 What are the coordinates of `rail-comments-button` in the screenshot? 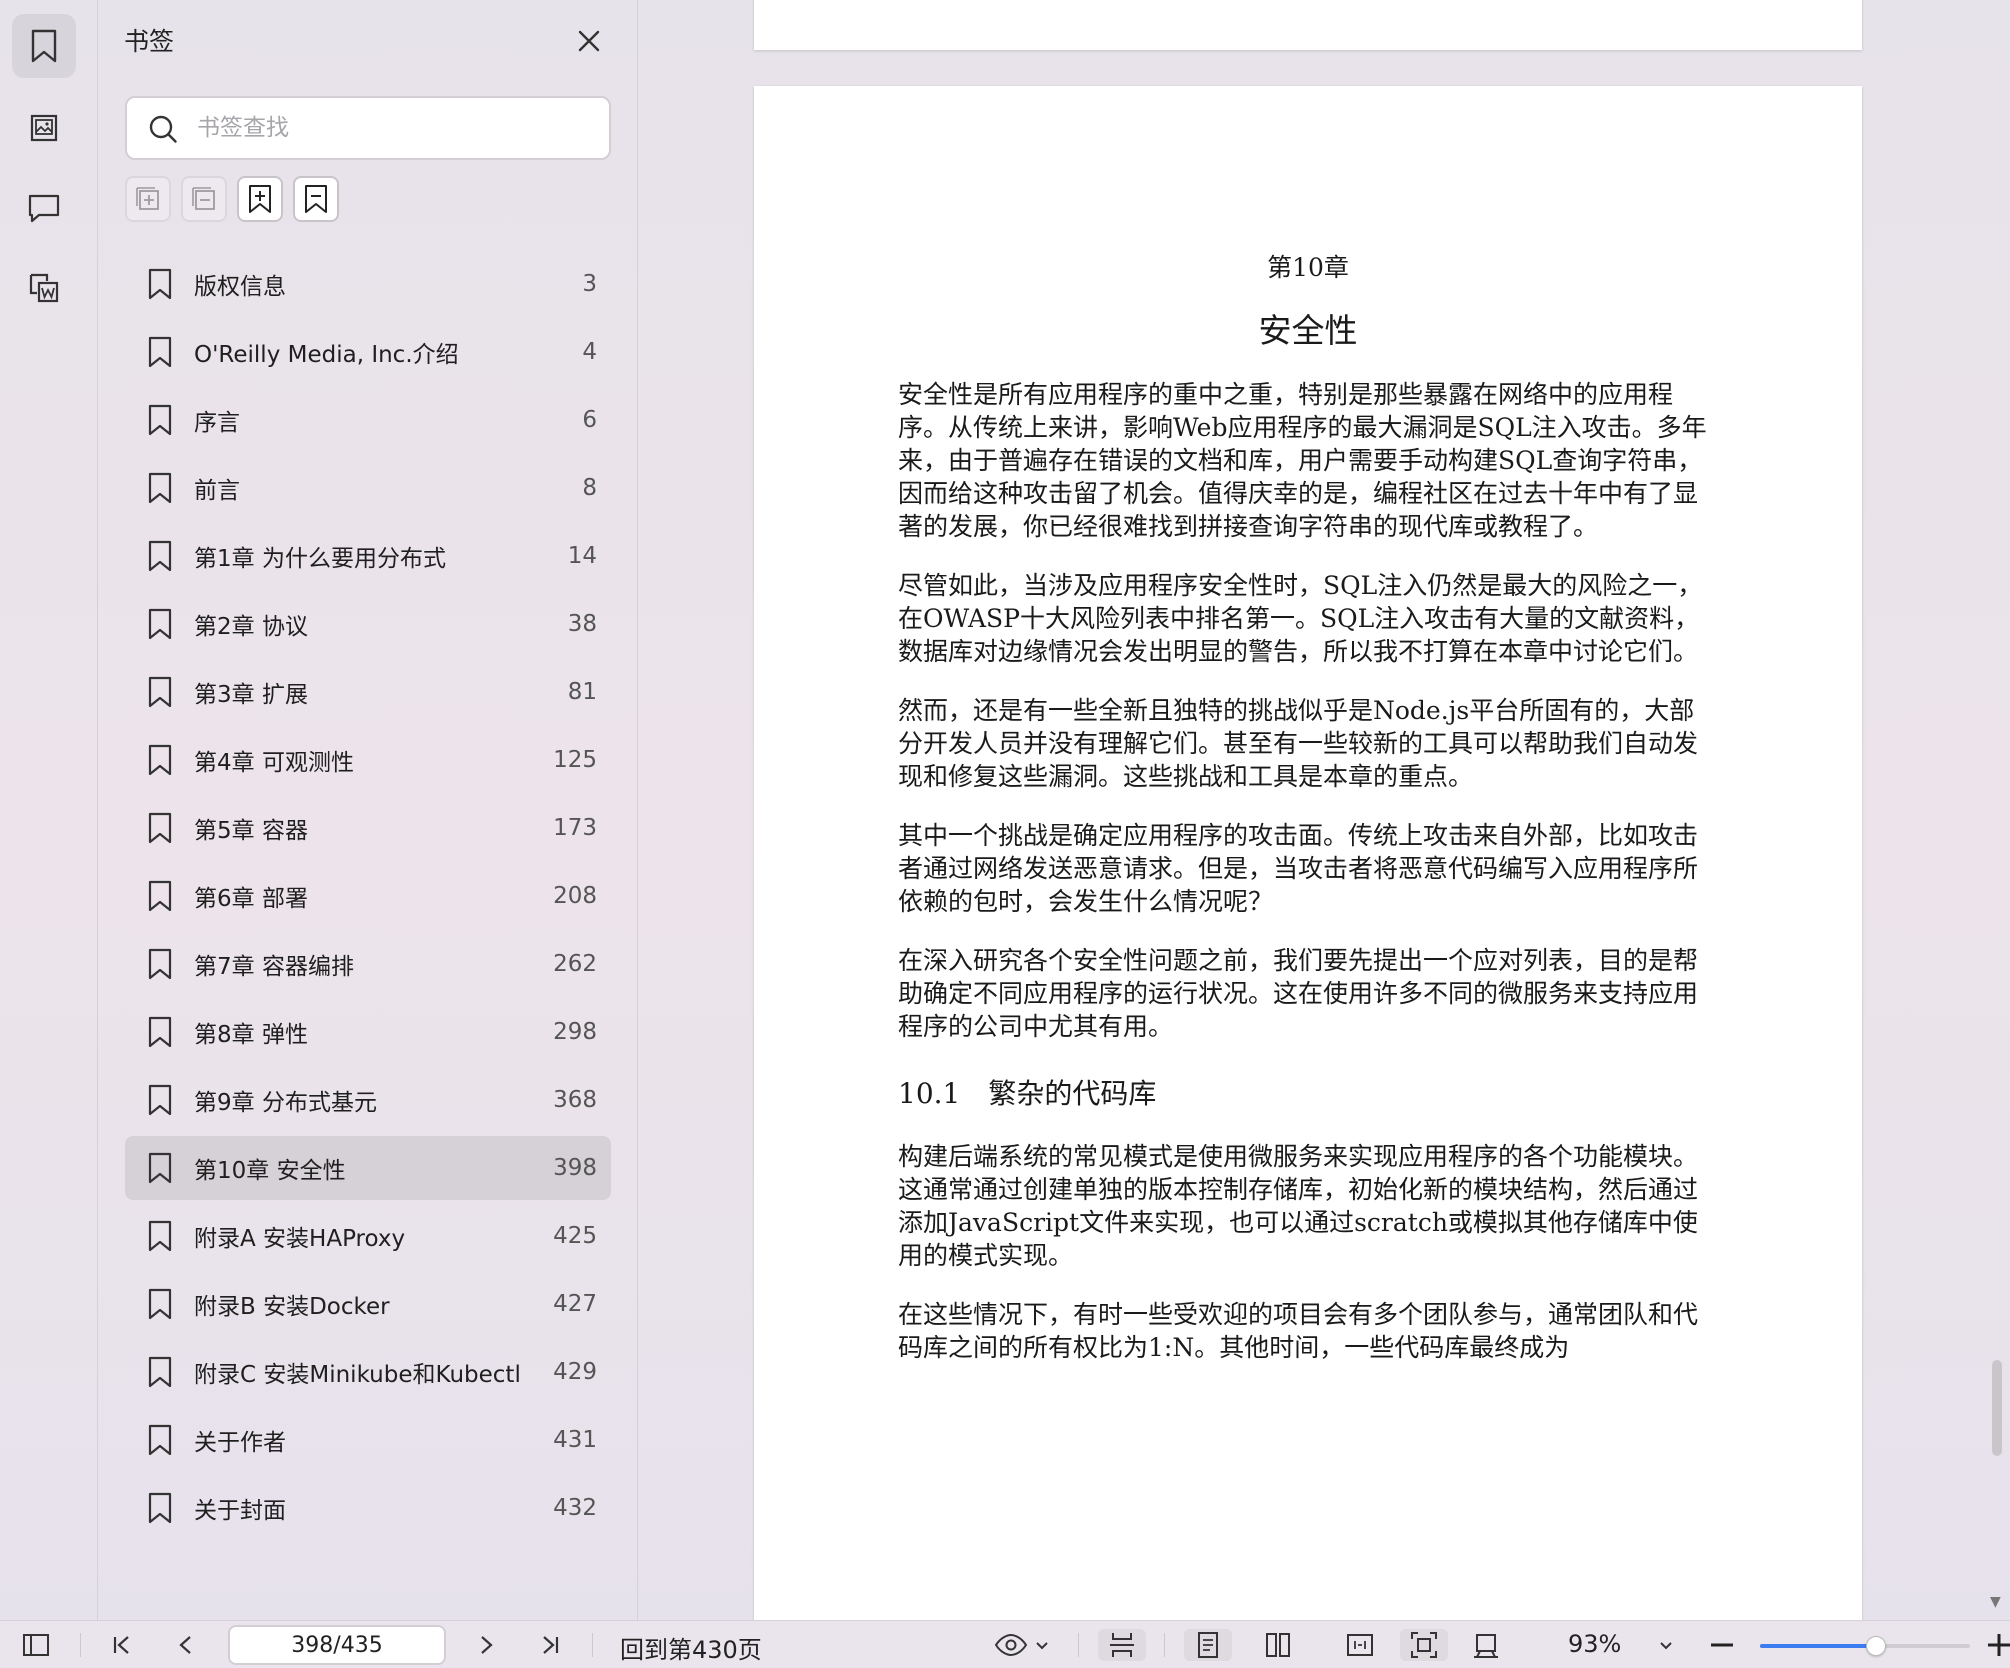 It's located at (44, 208).